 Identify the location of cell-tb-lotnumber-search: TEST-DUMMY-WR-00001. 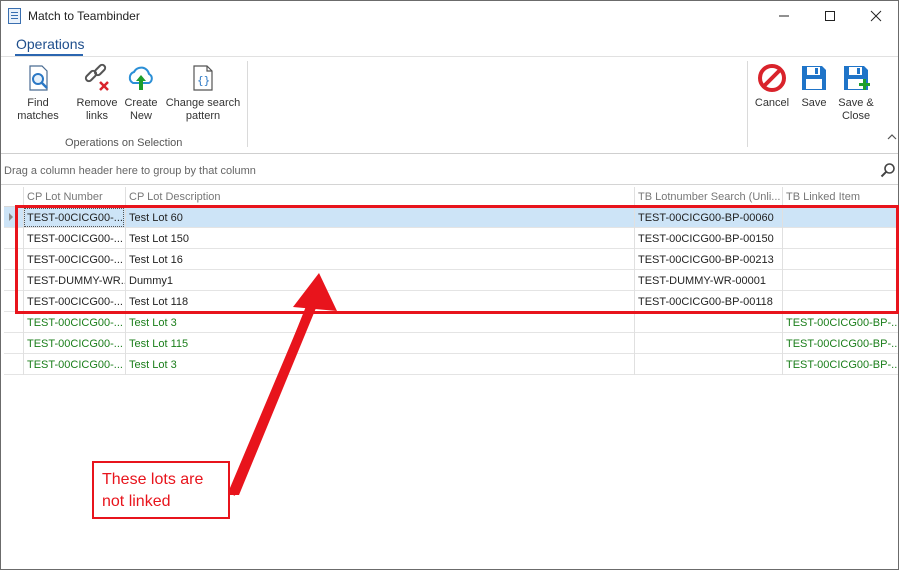
(708, 280).